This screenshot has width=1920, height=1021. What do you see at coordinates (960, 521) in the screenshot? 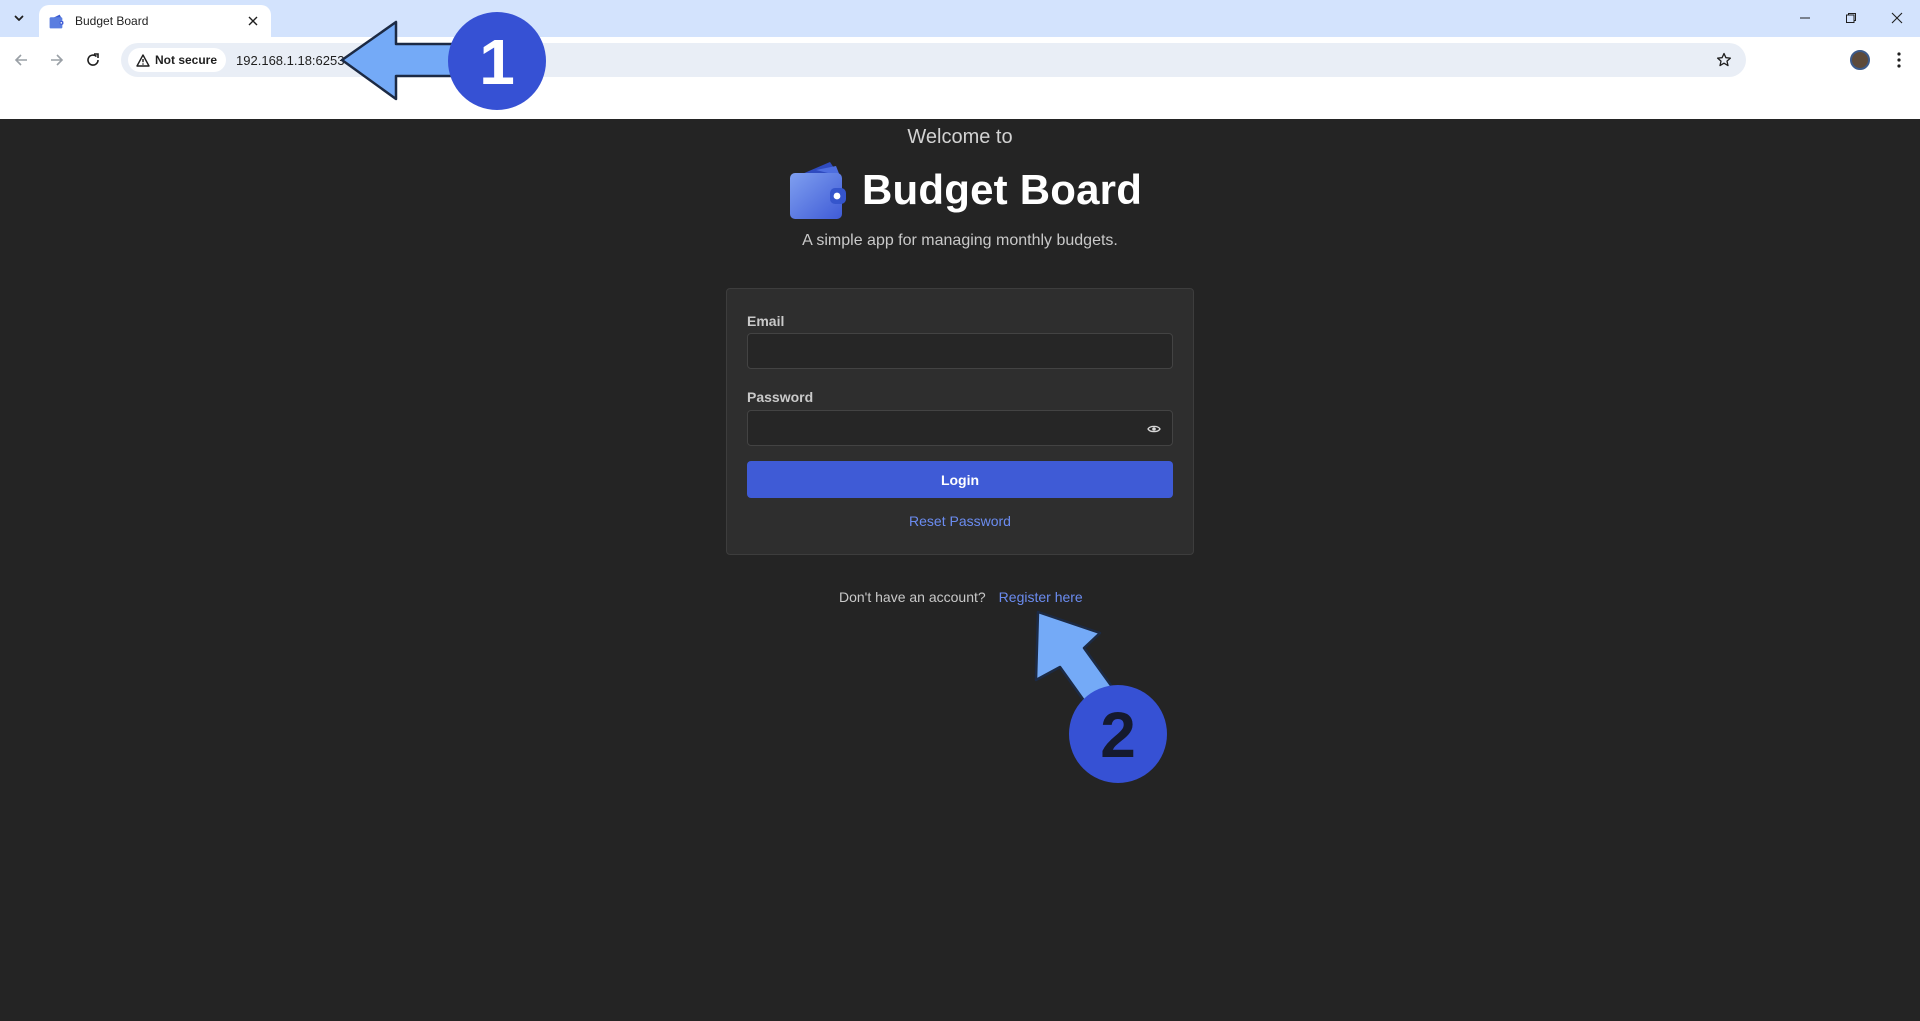
I see `reset-password-link: Reset Password` at bounding box center [960, 521].